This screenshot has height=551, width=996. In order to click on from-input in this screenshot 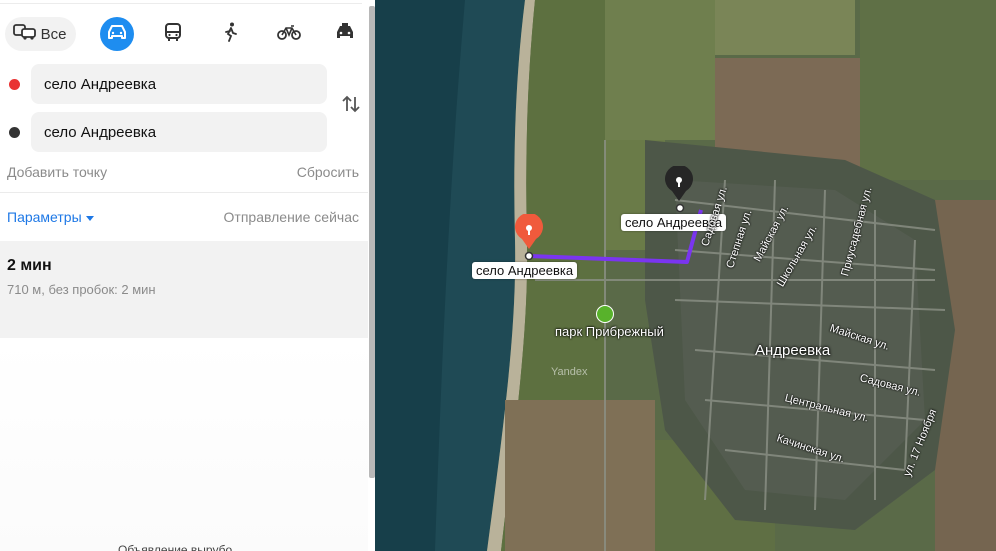, I will do `click(179, 84)`.